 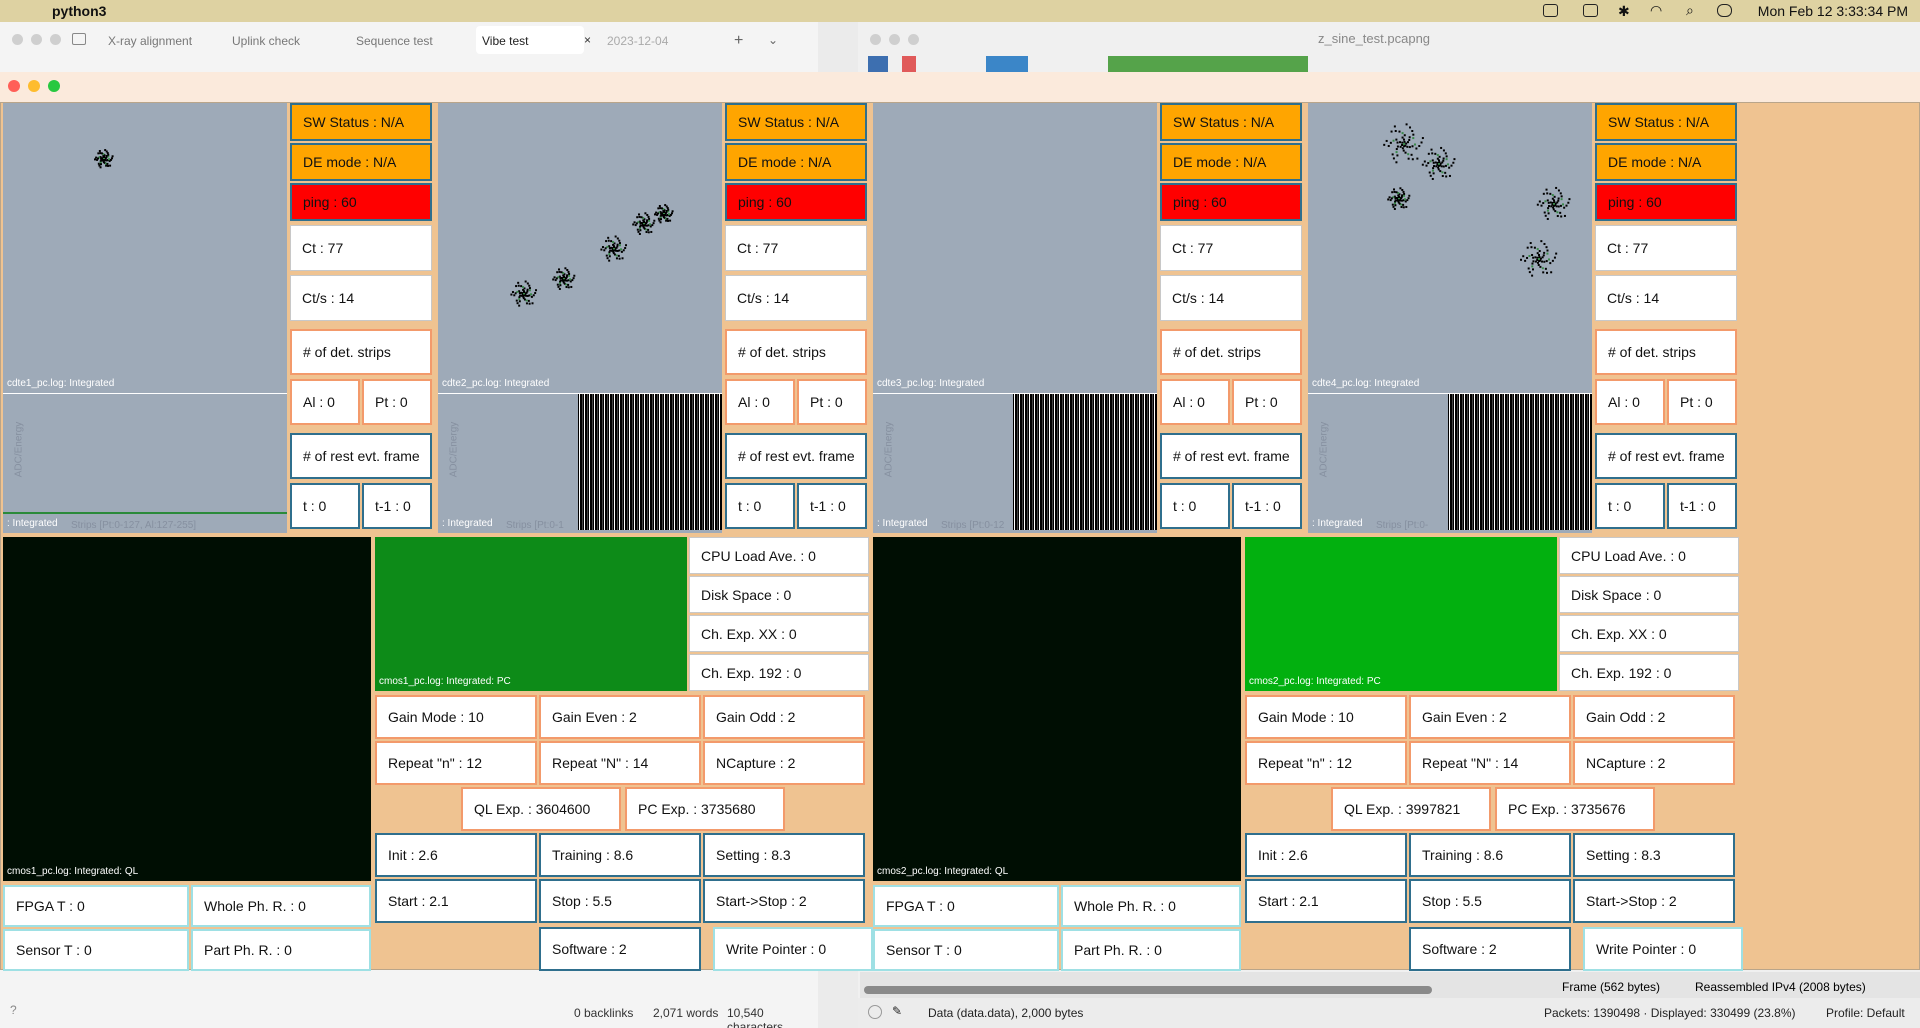 I want to click on spectrum-plot: Strips [Pt:0-1 ADC/Energy: Integrated, so click(x=580, y=463).